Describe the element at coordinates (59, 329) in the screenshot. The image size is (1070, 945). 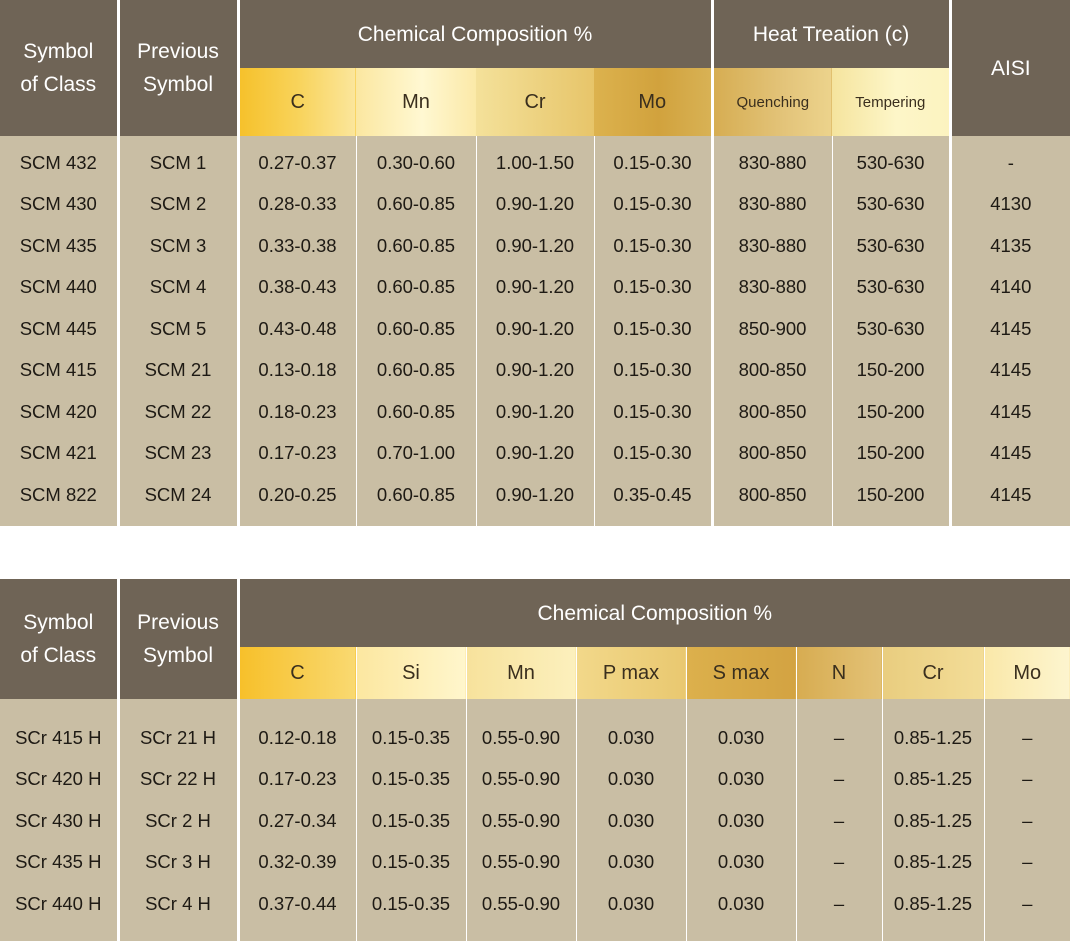
I see `cell: SCM 445` at that location.